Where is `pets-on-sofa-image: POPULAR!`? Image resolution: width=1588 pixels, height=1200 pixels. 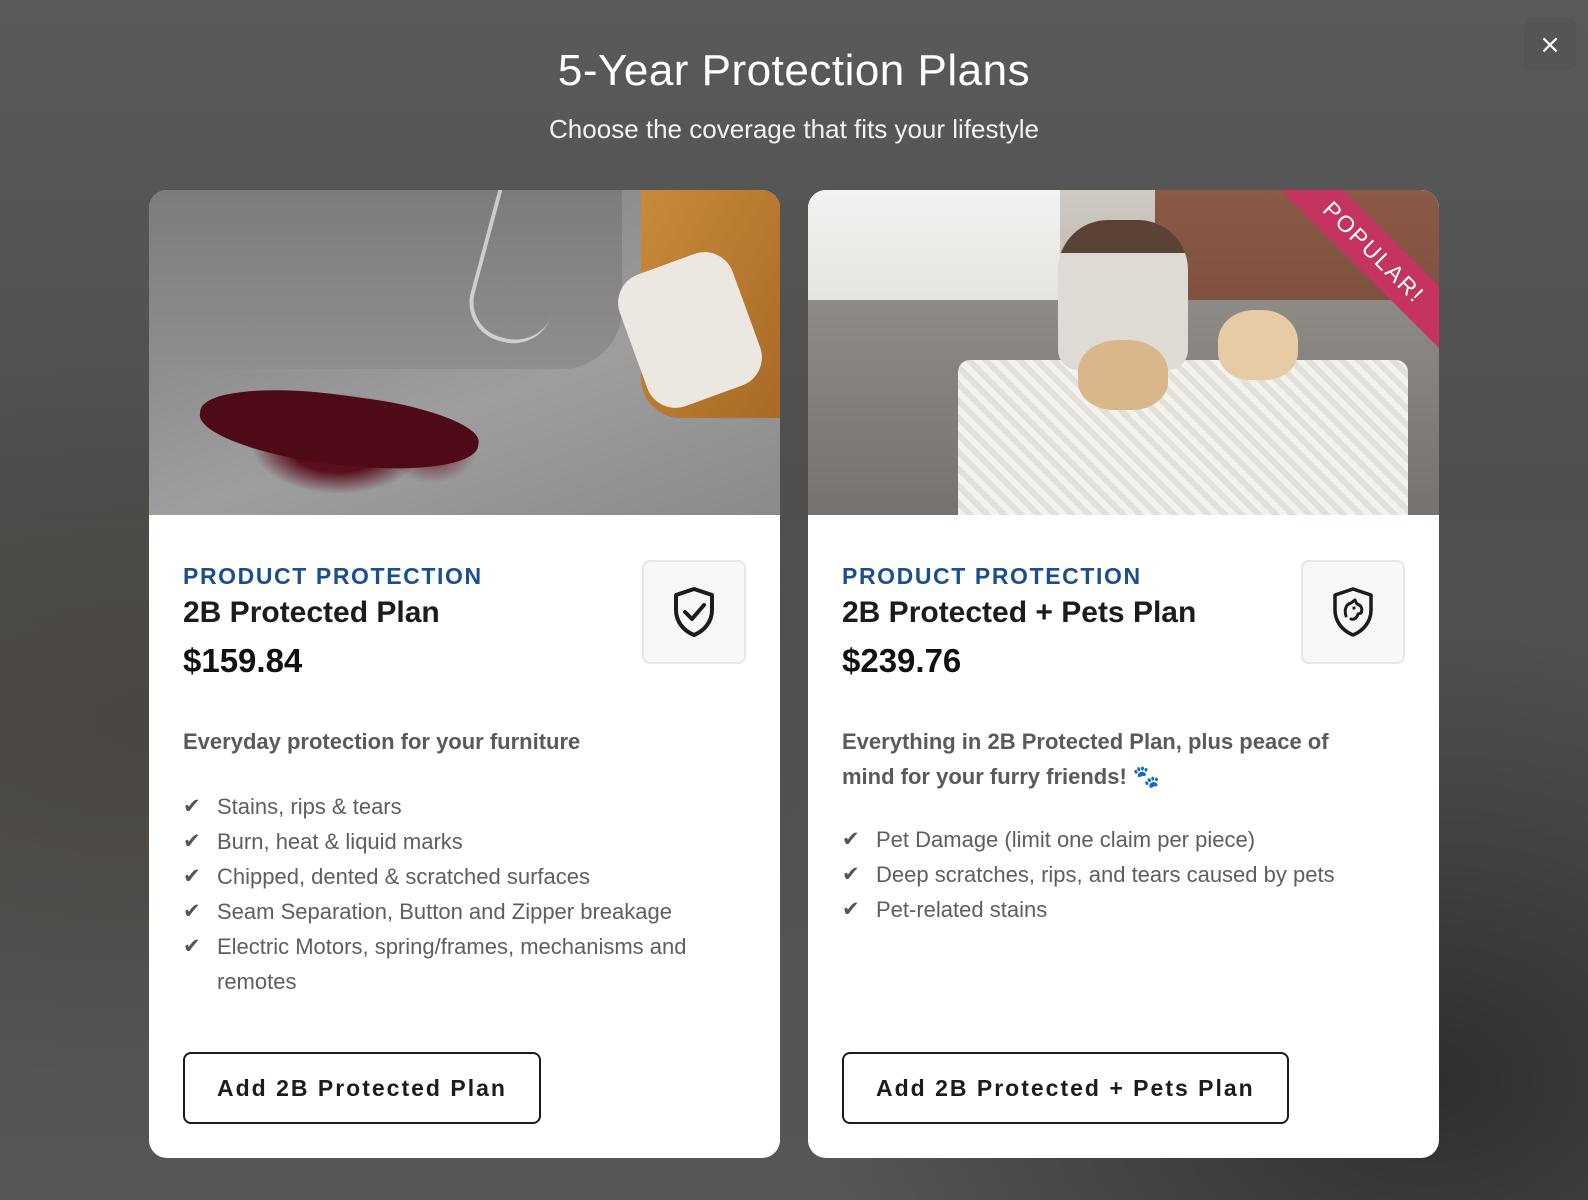
pets-on-sofa-image: POPULAR! is located at coordinates (1123, 352).